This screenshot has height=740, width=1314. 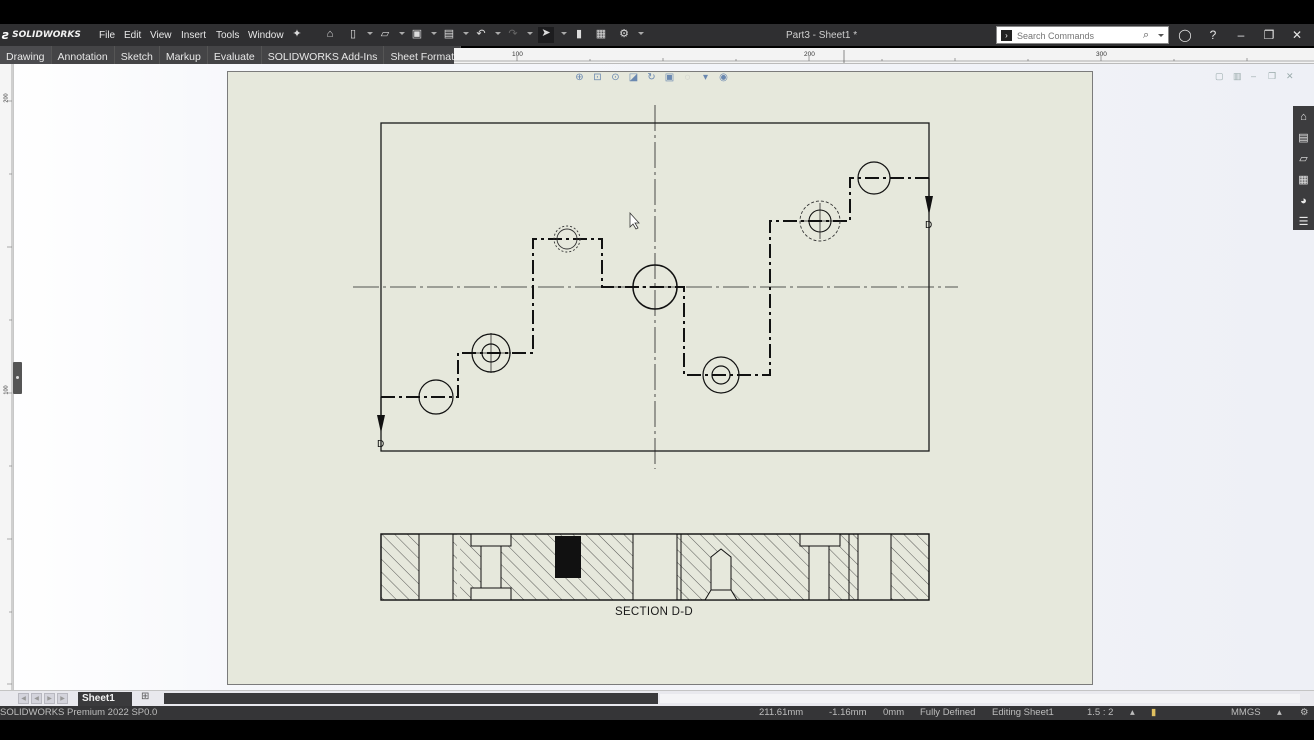 I want to click on close-icon: ✕, so click(x=1297, y=35).